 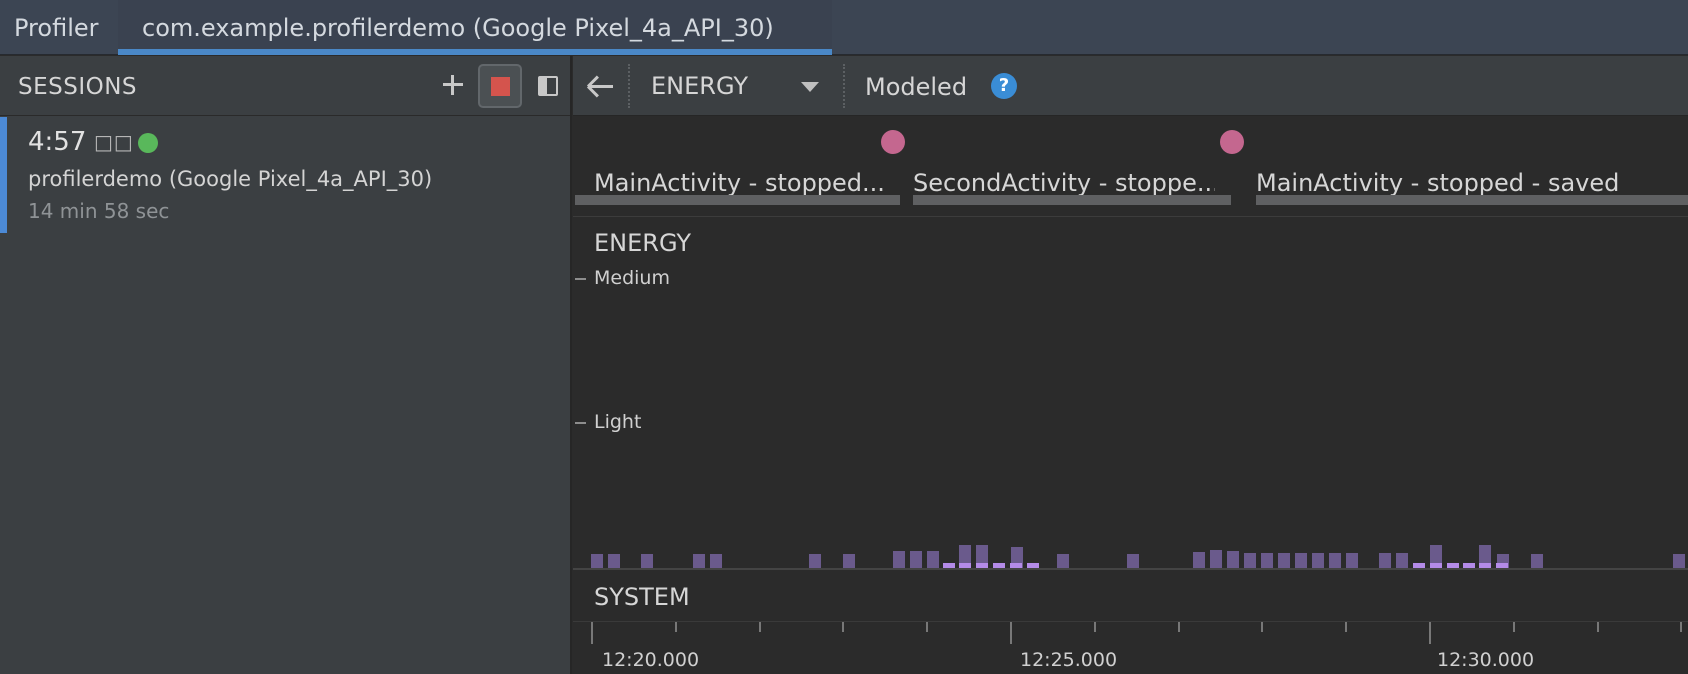 I want to click on time-axis: 12:20.000 12:25.000 12:30.000, so click(x=1130, y=648).